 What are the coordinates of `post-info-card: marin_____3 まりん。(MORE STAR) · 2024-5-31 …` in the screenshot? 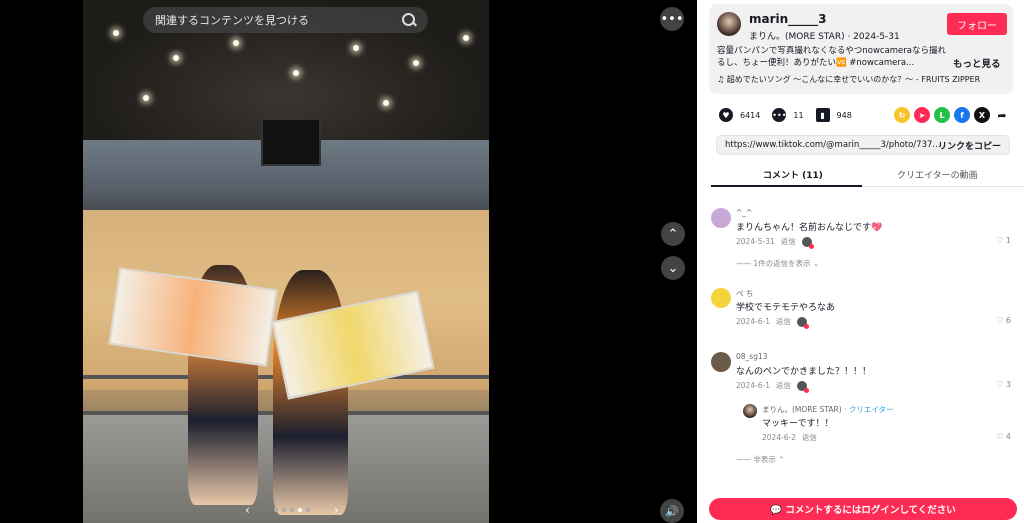 It's located at (861, 49).